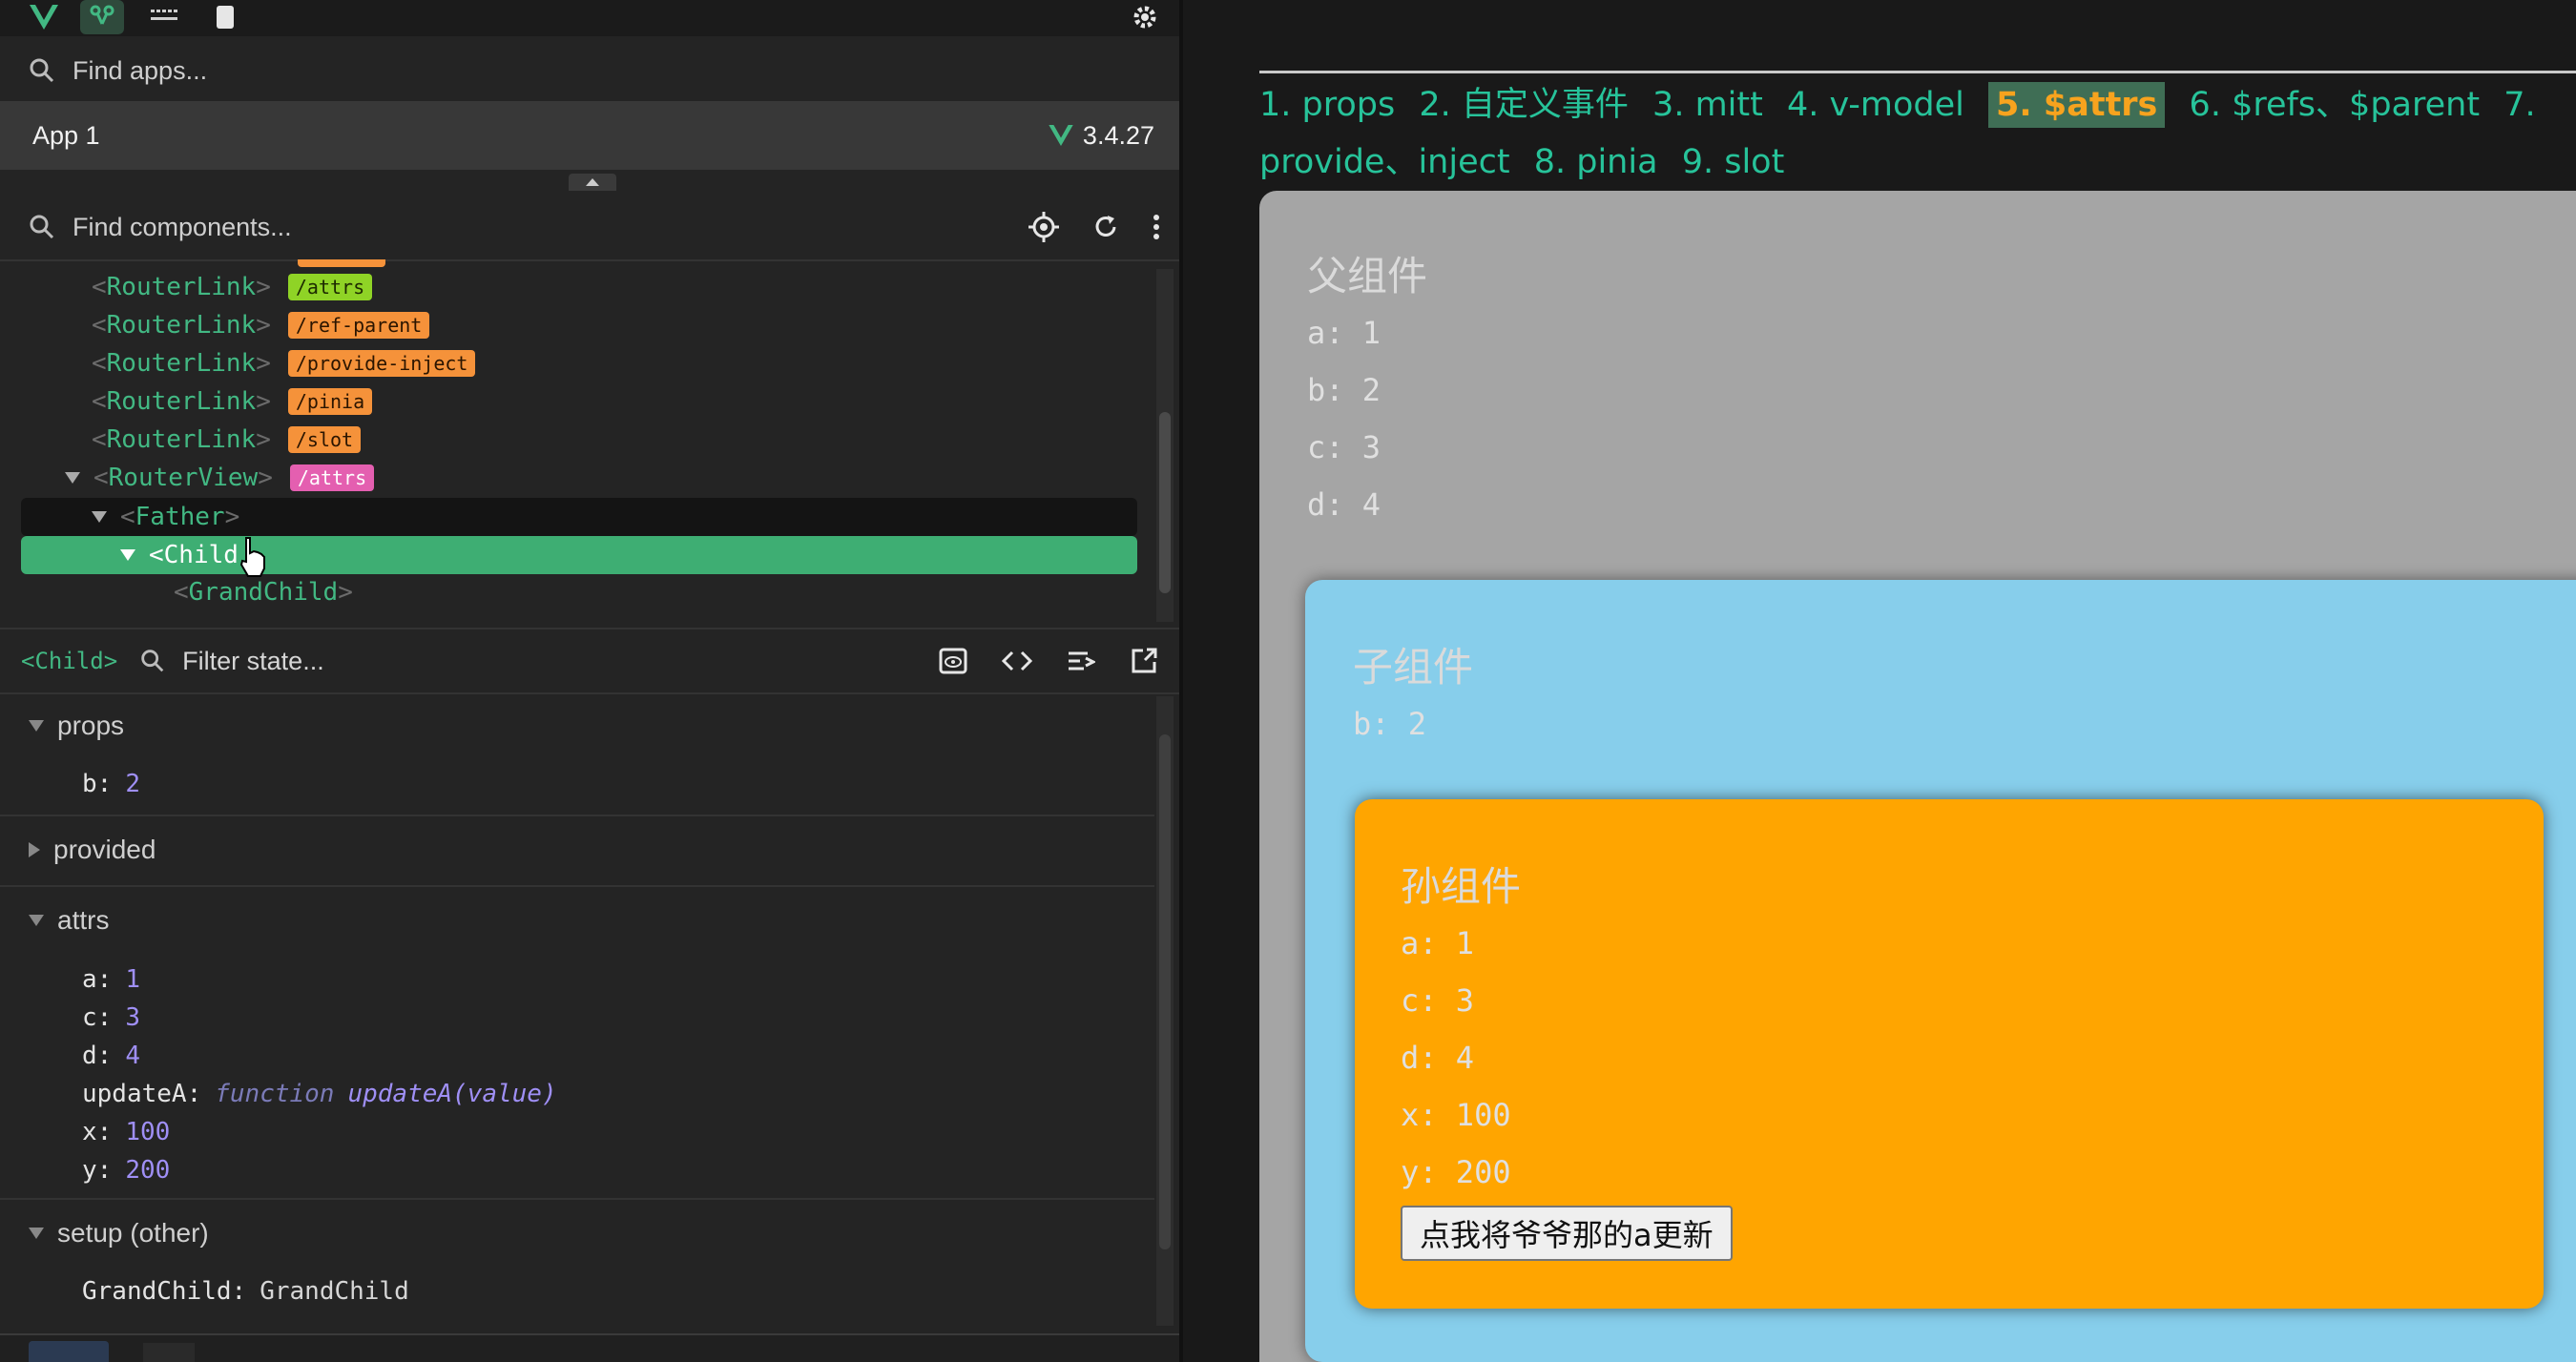  Describe the element at coordinates (358, 325) in the screenshot. I see `route-badge: /ref-parent` at that location.